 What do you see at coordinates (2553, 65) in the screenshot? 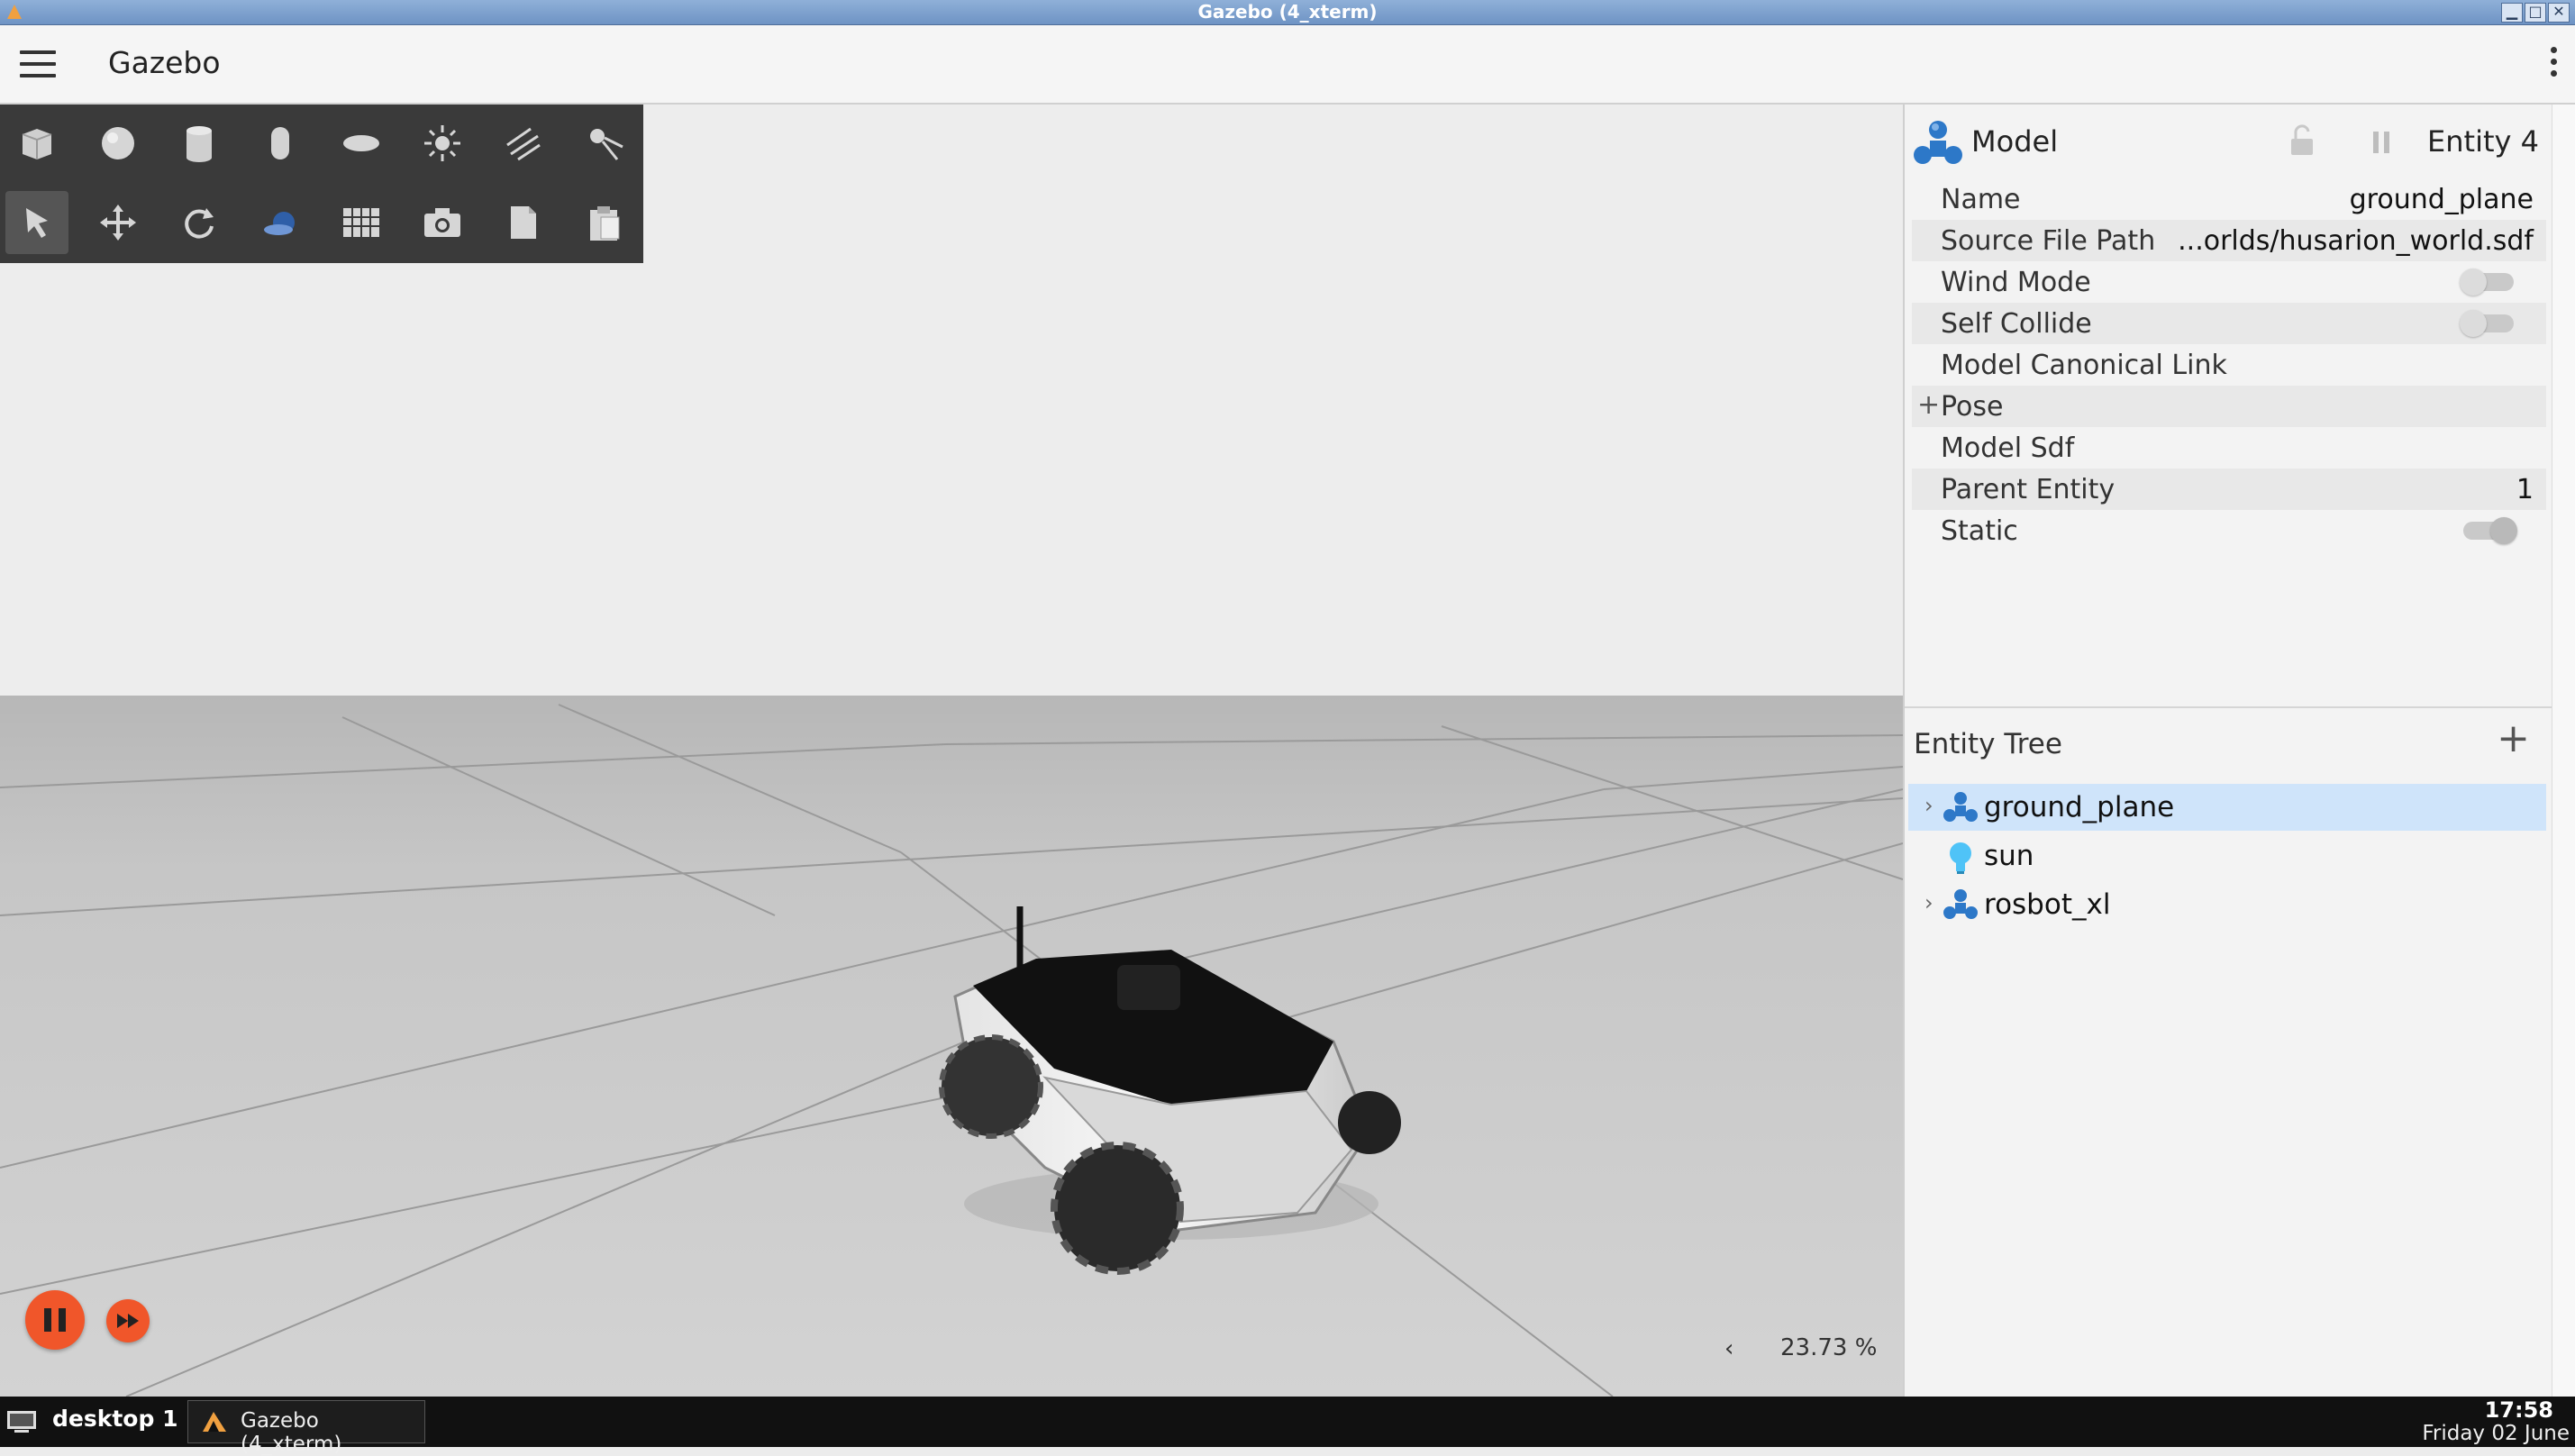
I see `kebab-menu-icon` at bounding box center [2553, 65].